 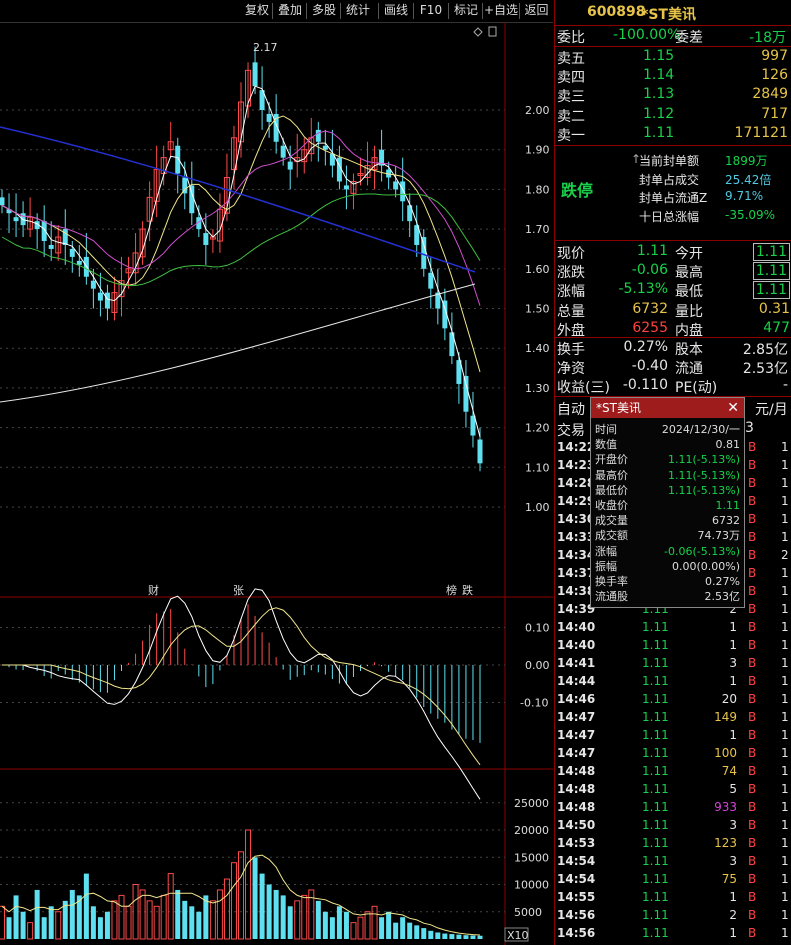 I want to click on toolbar-button-5: F10, so click(x=431, y=10).